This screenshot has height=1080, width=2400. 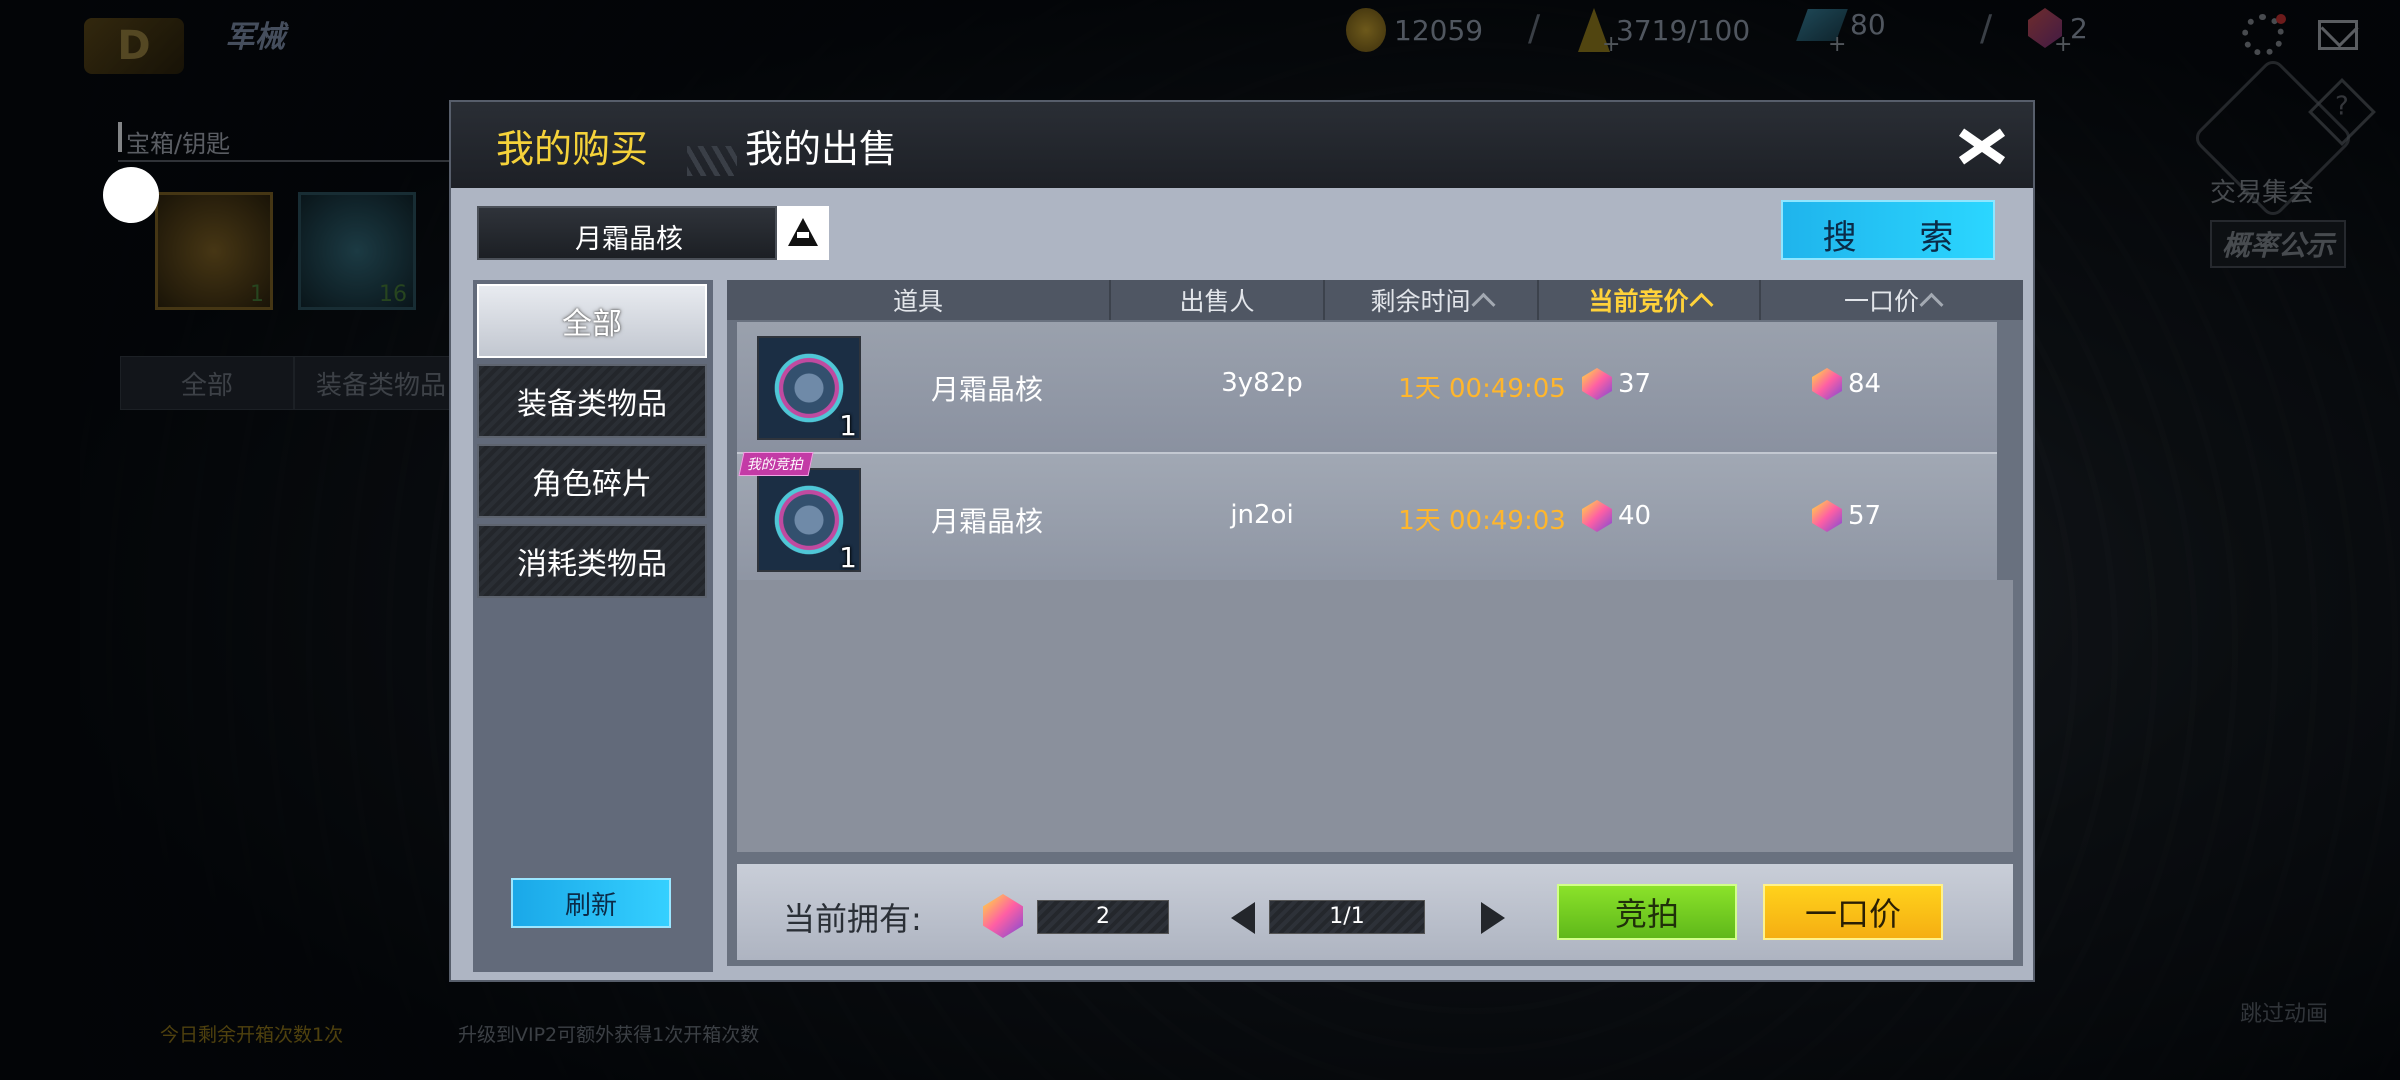 I want to click on current-bid: 37, so click(x=1616, y=384).